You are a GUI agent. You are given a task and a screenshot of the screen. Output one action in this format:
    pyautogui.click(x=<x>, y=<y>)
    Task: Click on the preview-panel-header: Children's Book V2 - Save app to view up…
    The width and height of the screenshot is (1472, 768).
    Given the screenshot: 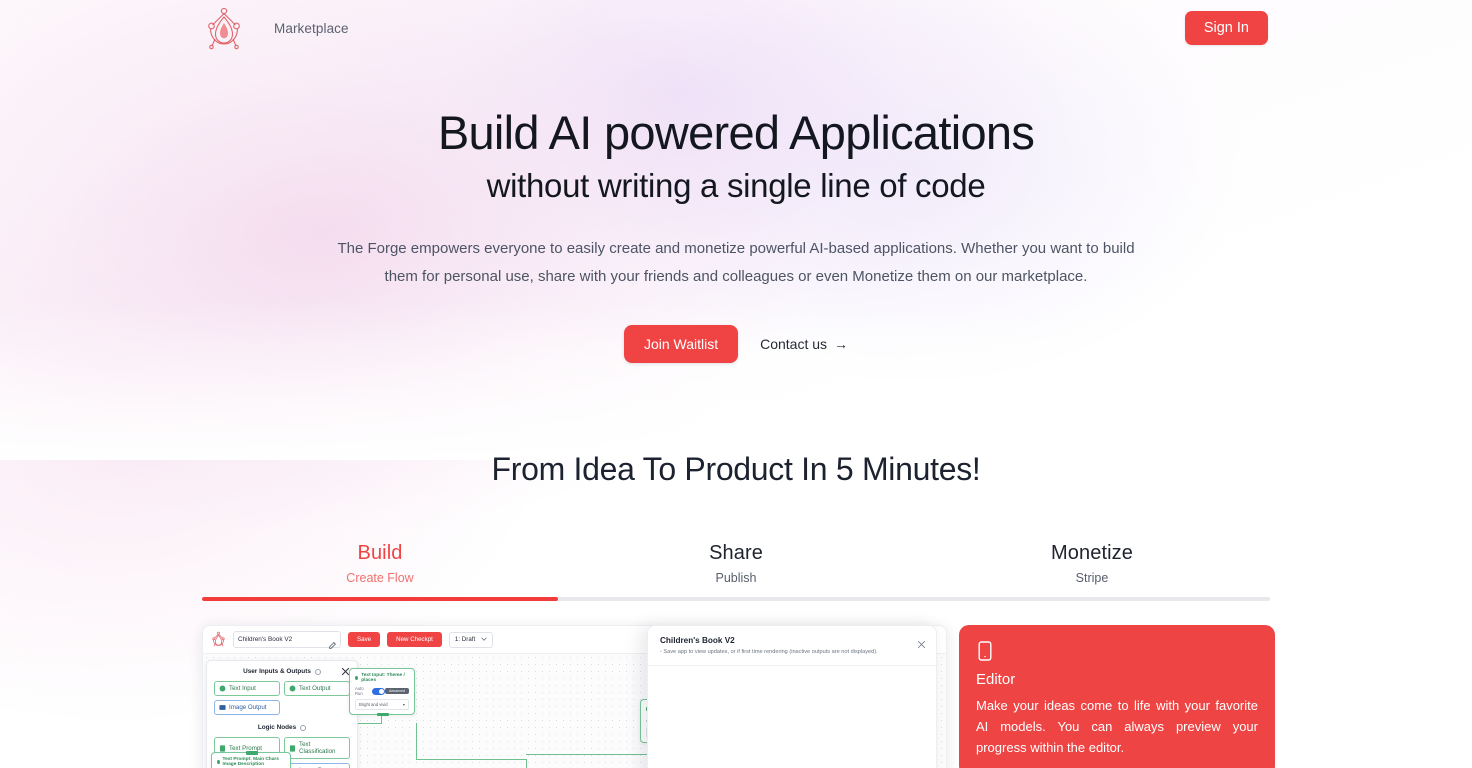 What is the action you would take?
    pyautogui.click(x=792, y=646)
    